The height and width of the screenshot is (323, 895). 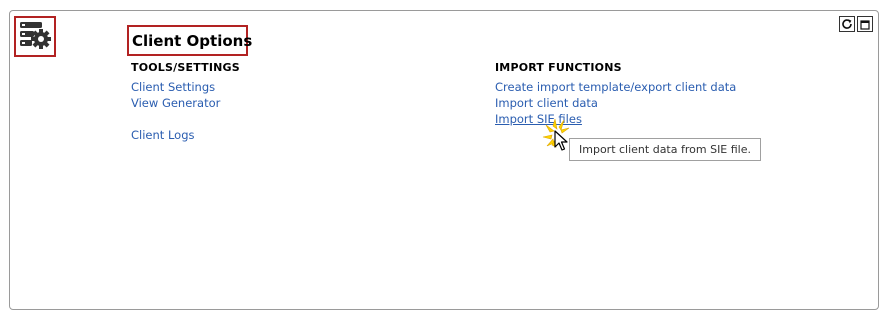 I want to click on import-client-data-link: Import client data, so click(x=546, y=103).